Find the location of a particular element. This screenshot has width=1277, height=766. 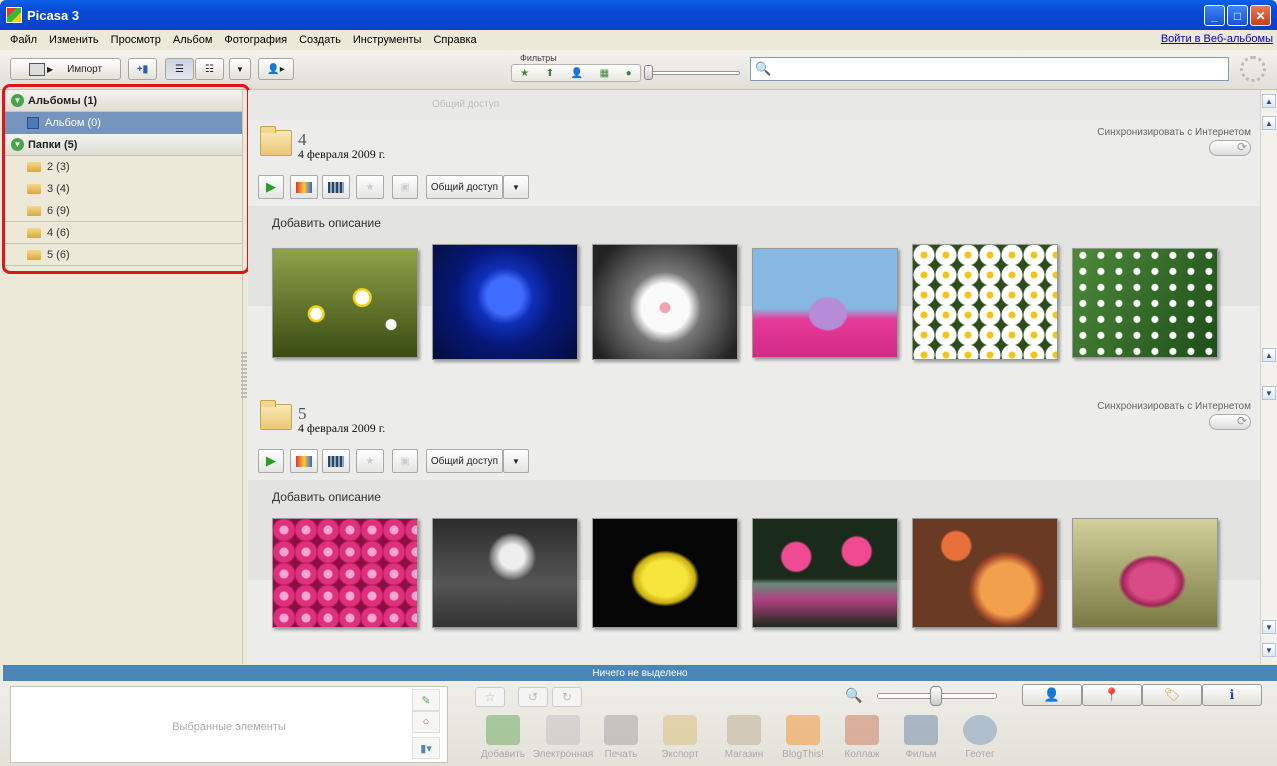

menu-file: Файл is located at coordinates (23, 40).